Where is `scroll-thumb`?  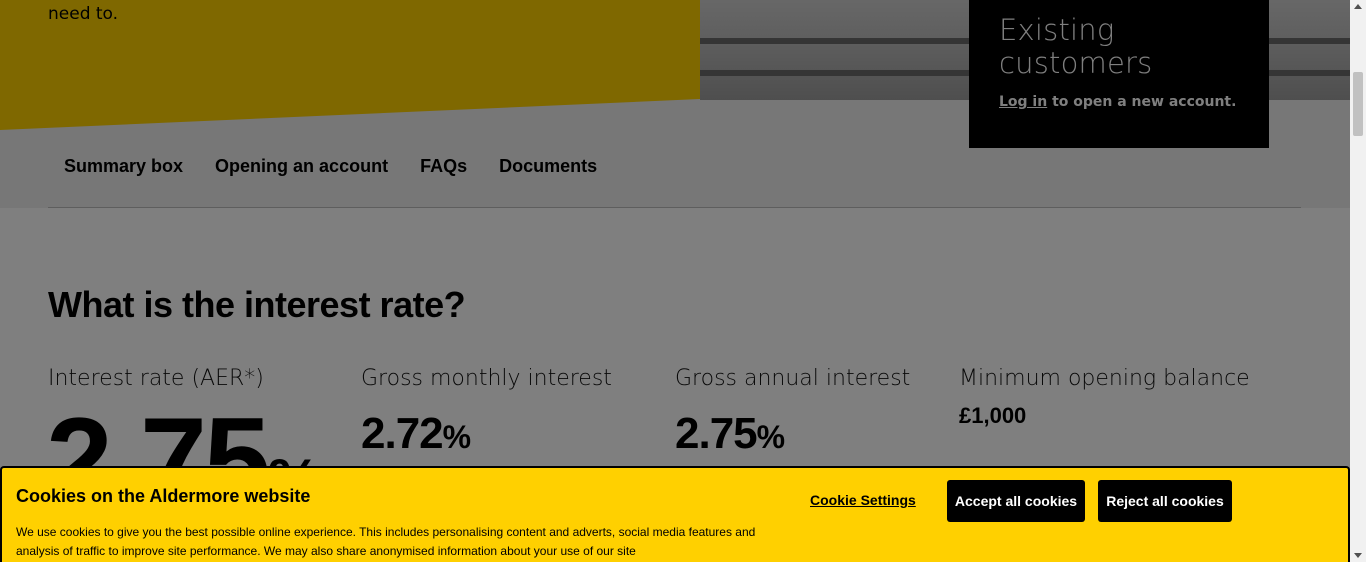 scroll-thumb is located at coordinates (1358, 104).